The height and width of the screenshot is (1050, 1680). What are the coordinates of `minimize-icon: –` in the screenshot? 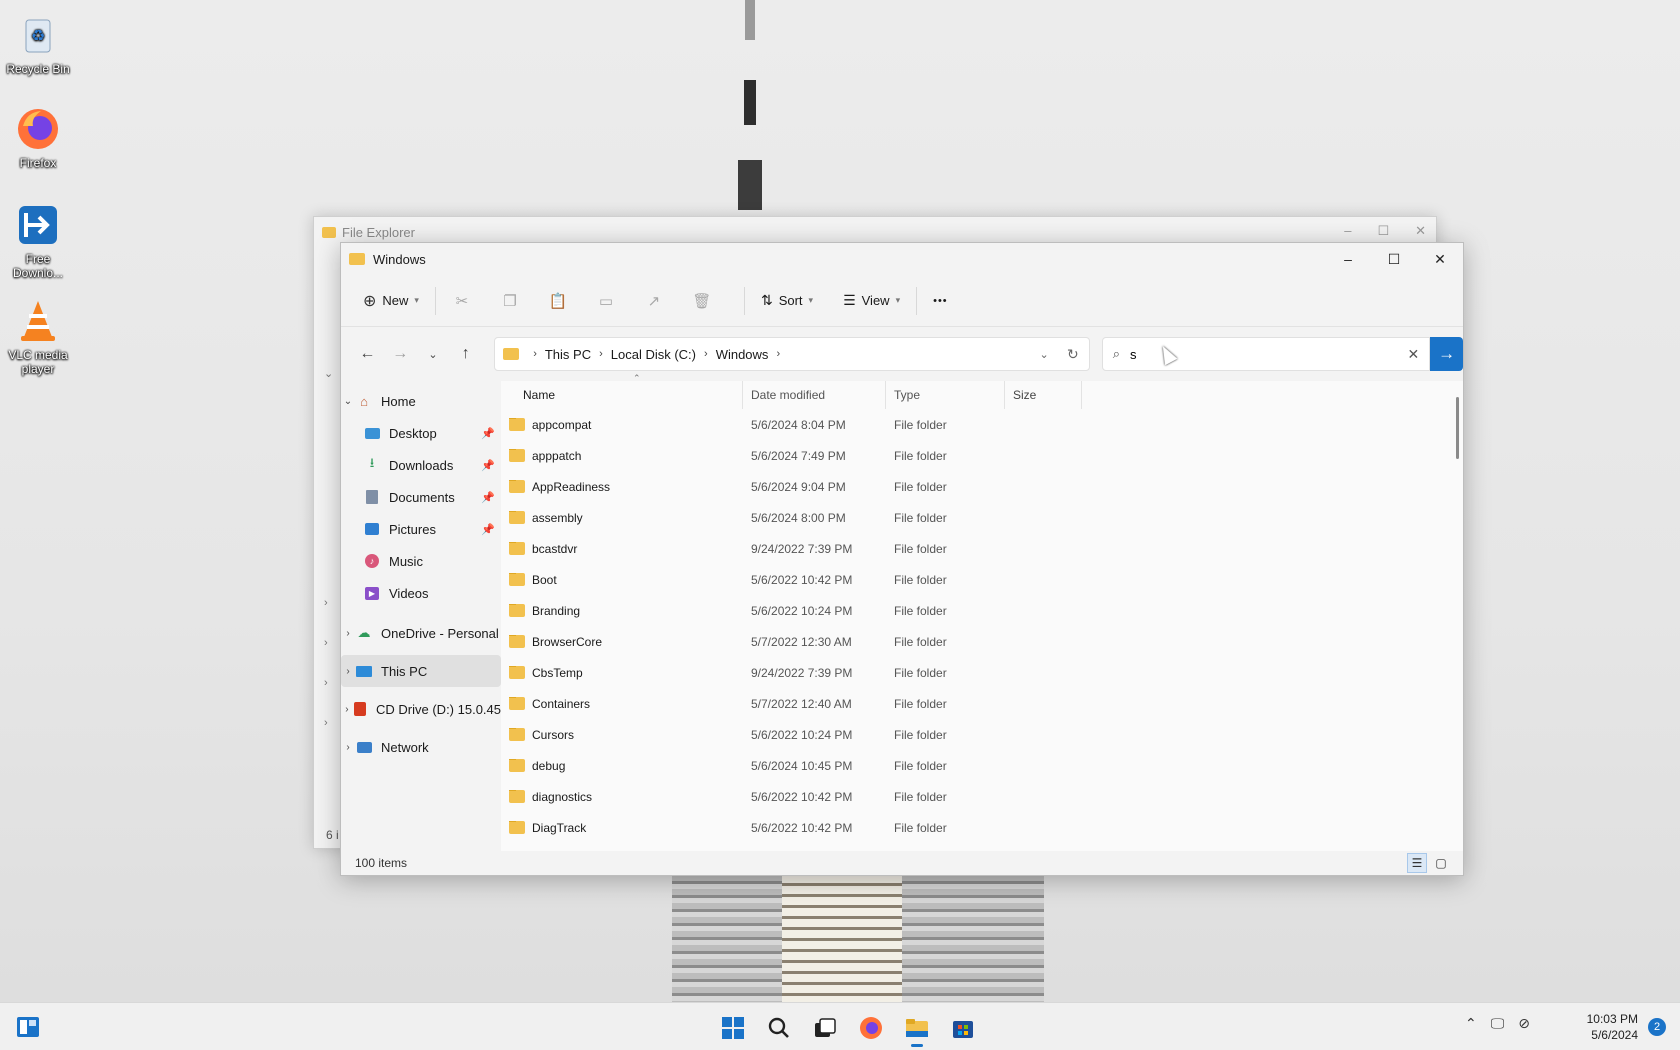 It's located at (1347, 231).